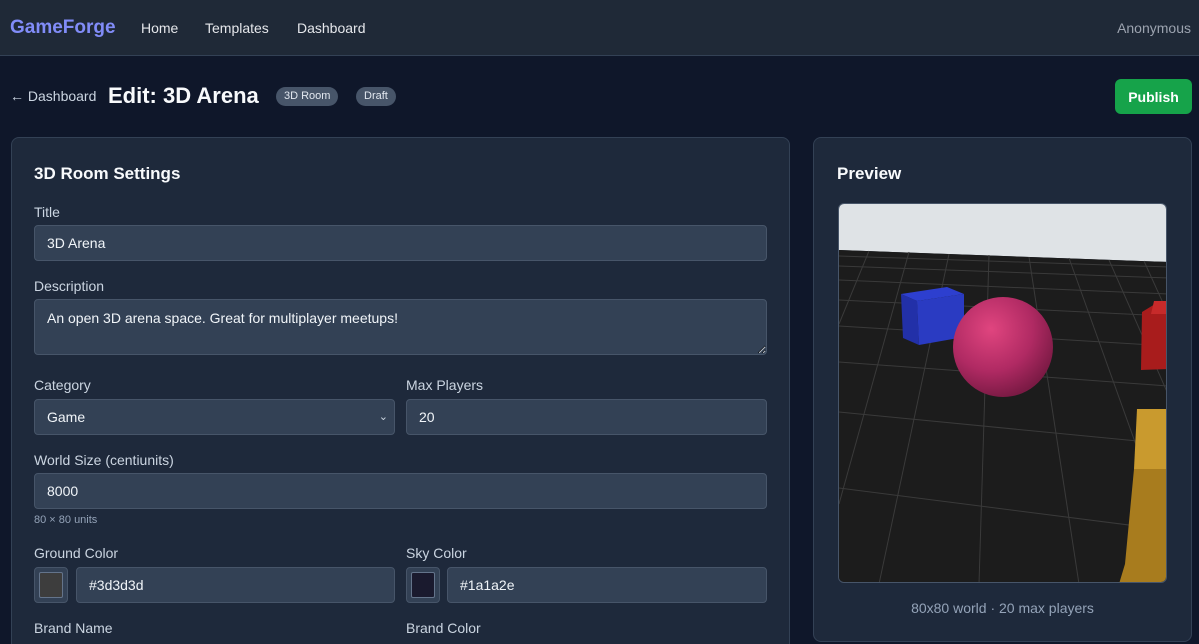  Describe the element at coordinates (69, 286) in the screenshot. I see `description-label: Description` at that location.